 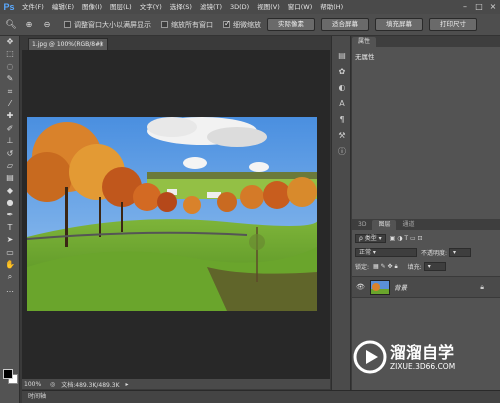 I want to click on filter-icons: ▣ ◑ T ▭ ⊡, so click(x=406, y=238).